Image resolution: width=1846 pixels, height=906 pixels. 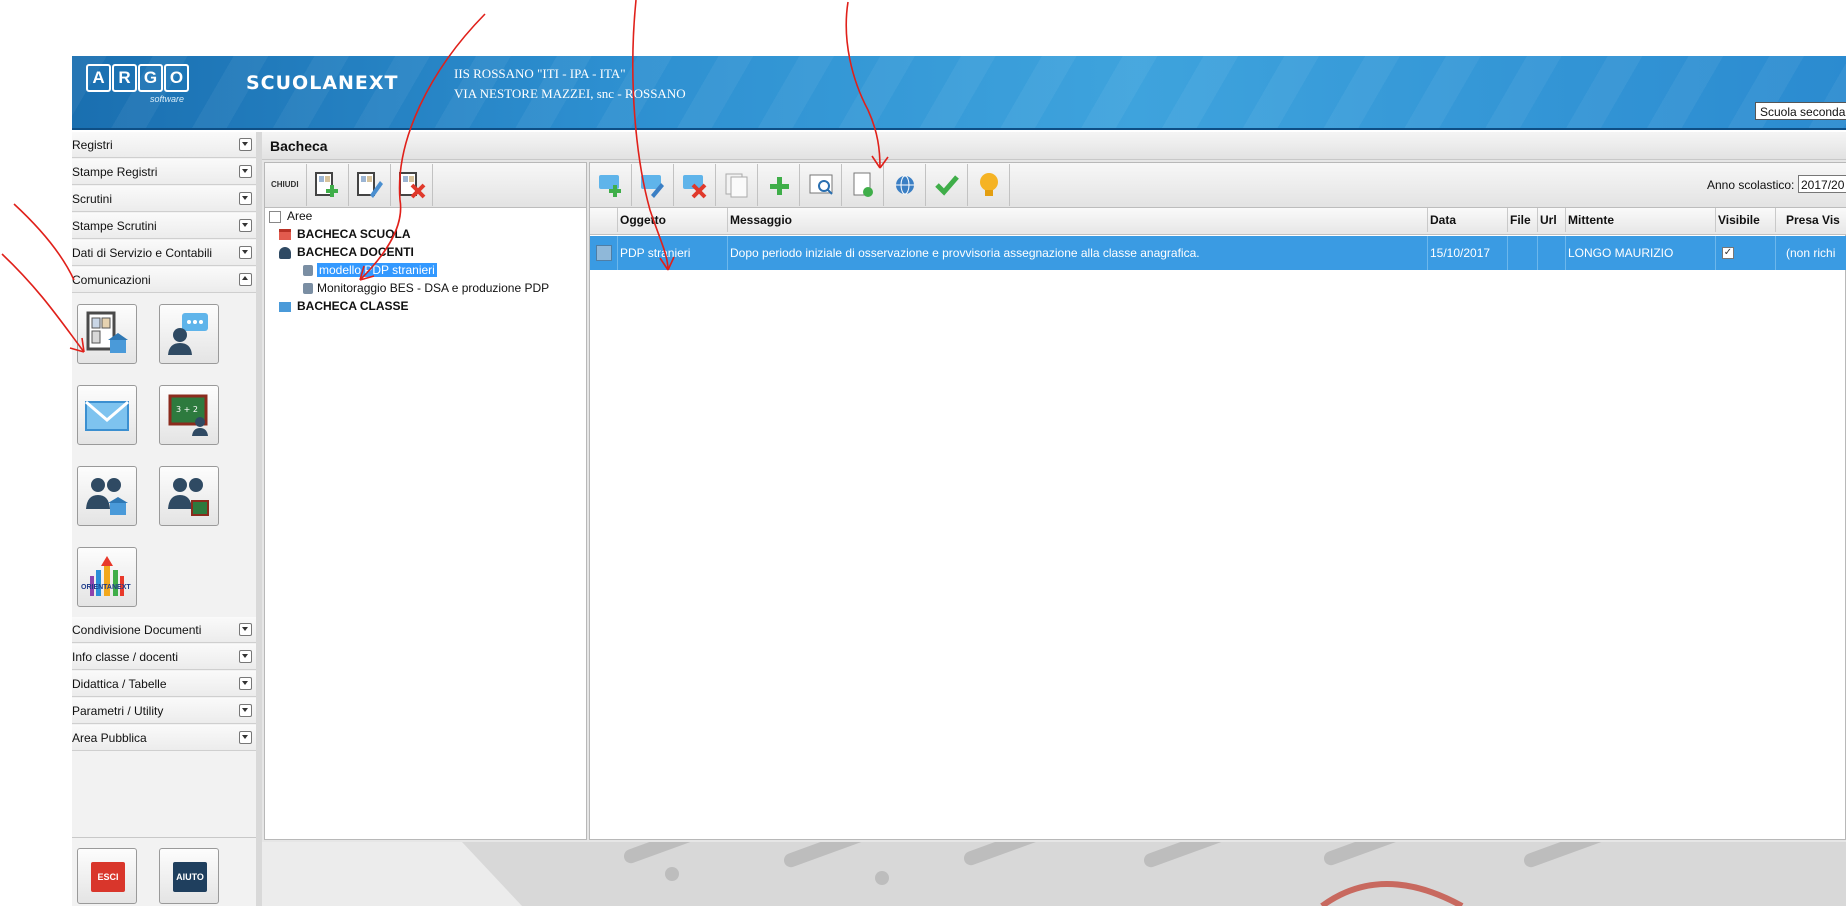 I want to click on delete-area-button, so click(x=412, y=185).